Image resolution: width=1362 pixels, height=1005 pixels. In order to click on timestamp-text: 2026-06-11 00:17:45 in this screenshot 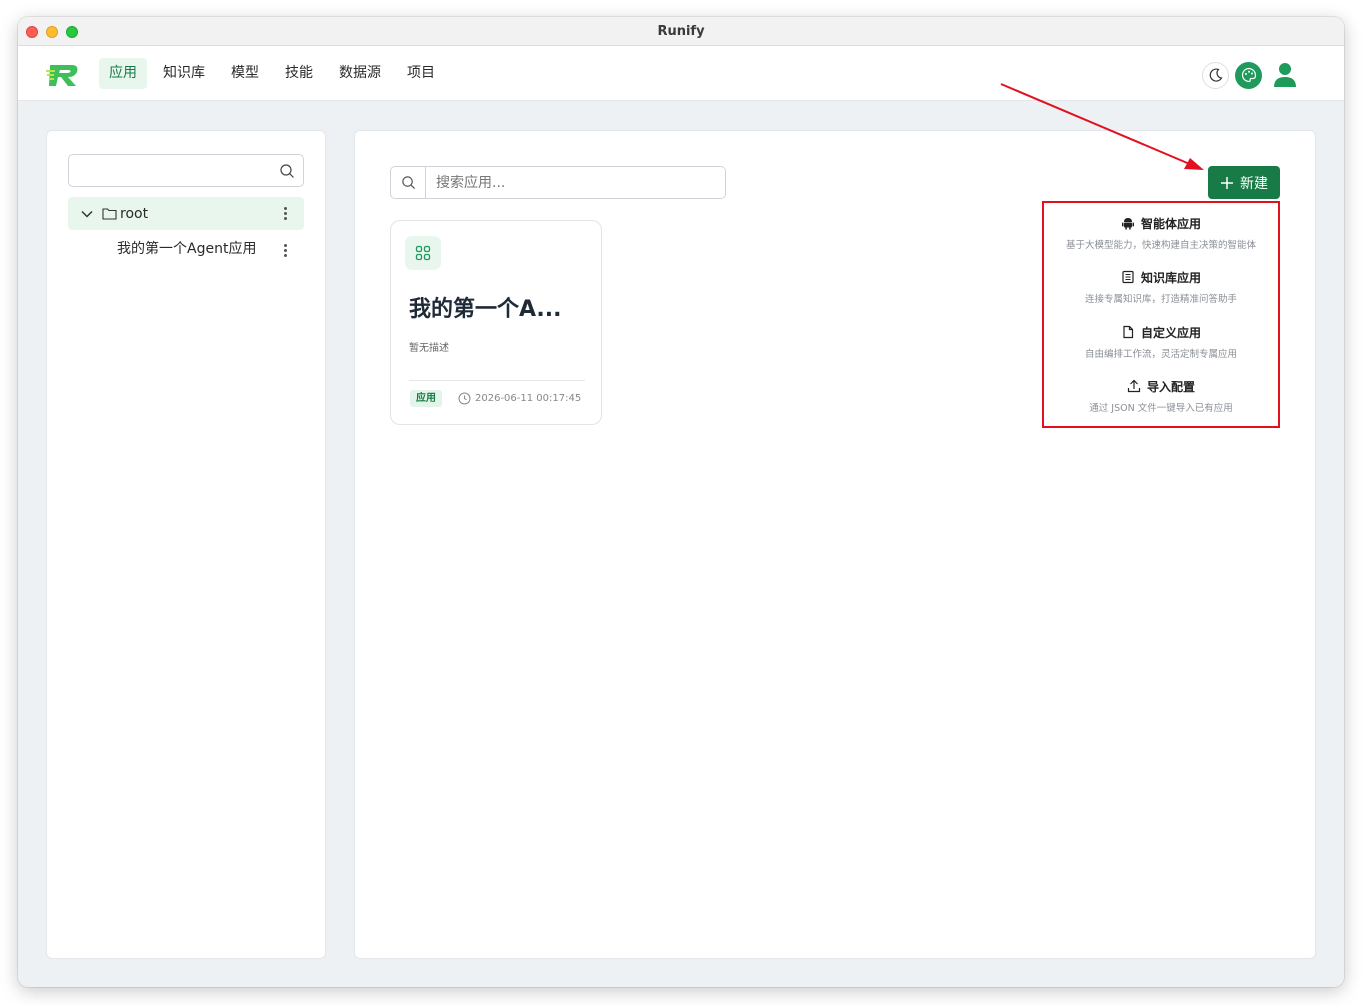, I will do `click(528, 398)`.